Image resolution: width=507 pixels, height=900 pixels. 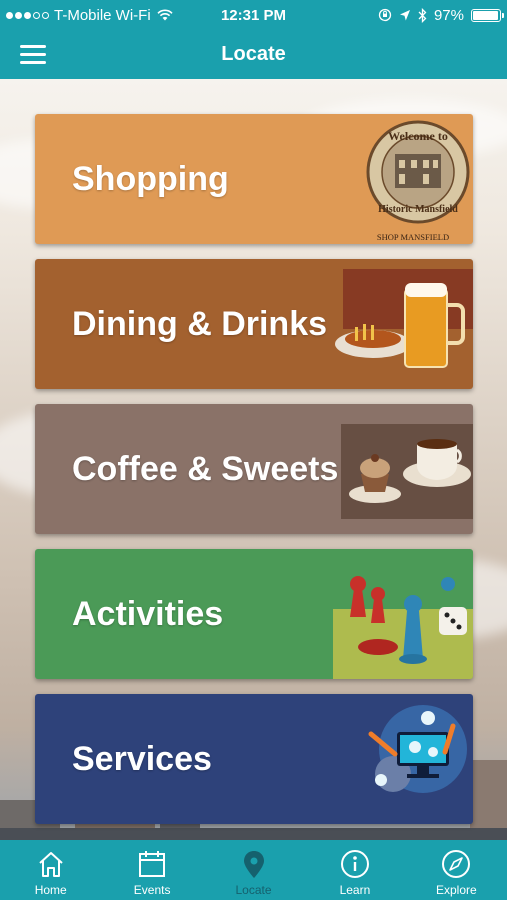 What do you see at coordinates (413, 237) in the screenshot?
I see `badge-caption: SHOP MANSFIELD` at bounding box center [413, 237].